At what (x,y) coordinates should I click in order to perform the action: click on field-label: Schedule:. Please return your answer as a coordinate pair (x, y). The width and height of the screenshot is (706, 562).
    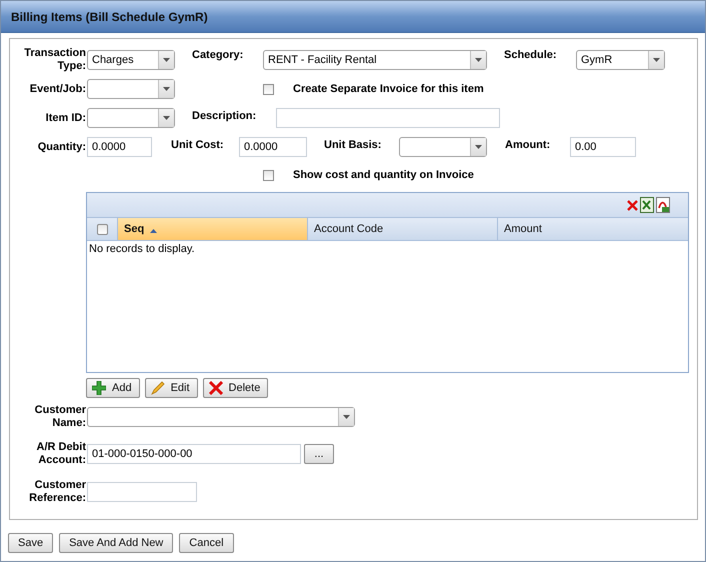
    Looking at the image, I should click on (531, 54).